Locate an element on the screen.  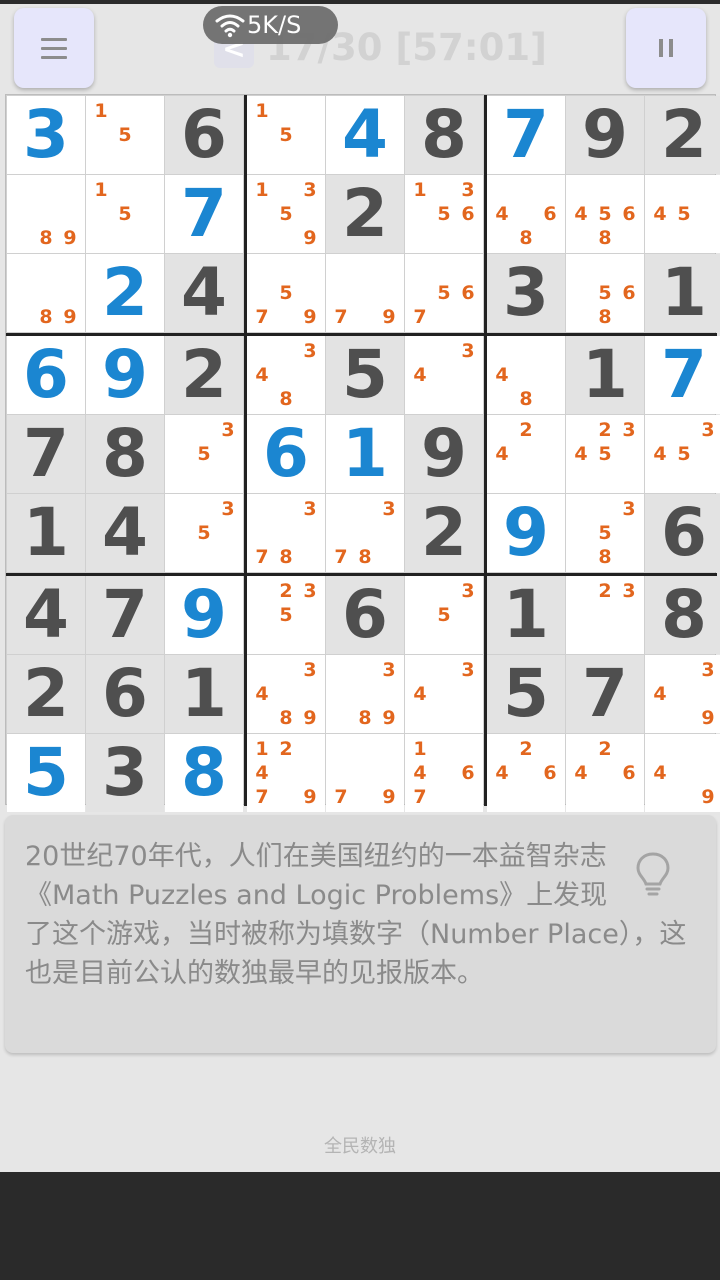
sudoku-cell-r9c1: 5 is located at coordinates (46, 773).